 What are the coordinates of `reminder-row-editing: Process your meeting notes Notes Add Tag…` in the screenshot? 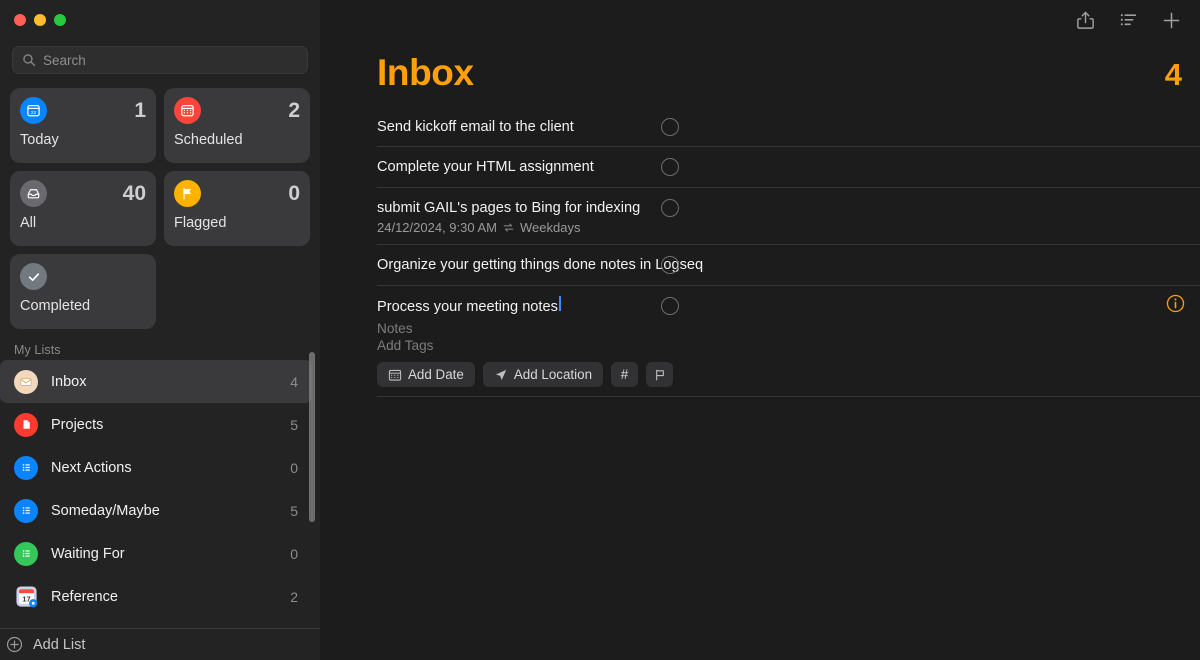 It's located at (760, 342).